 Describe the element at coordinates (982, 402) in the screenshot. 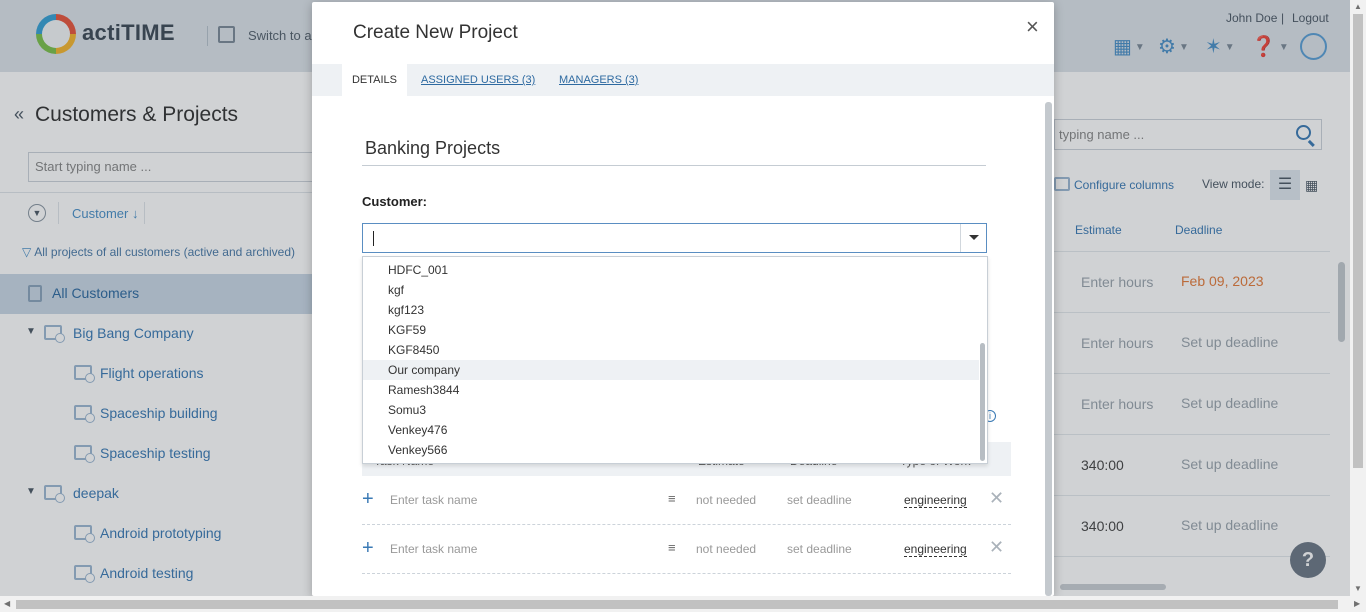

I see `dropdown-scrollbar` at that location.